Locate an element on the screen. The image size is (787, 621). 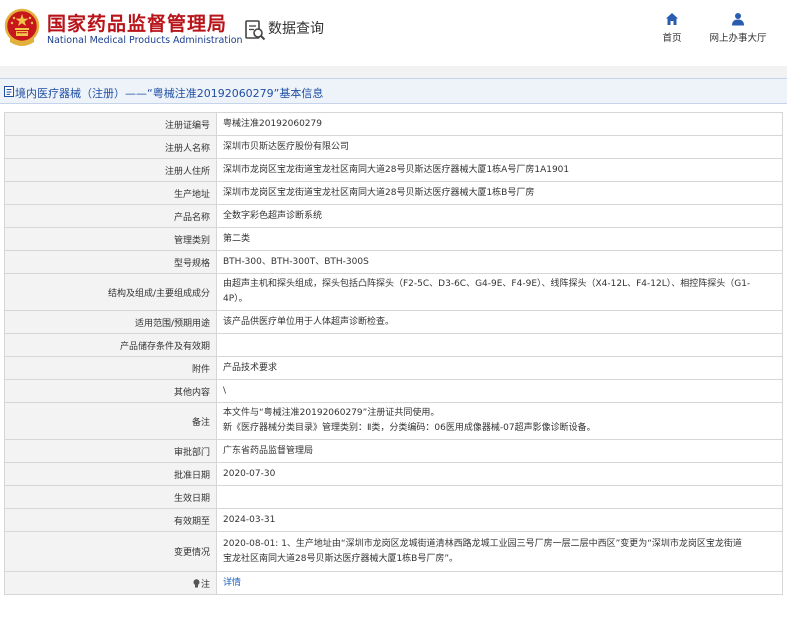
field-label: 批准日期 is located at coordinates (110, 474).